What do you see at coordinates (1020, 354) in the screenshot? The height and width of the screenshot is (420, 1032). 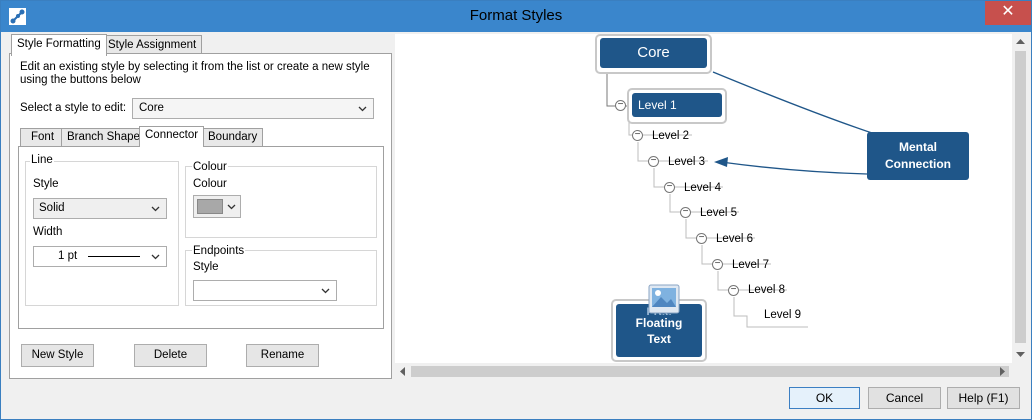 I see `scroll-down-icon` at bounding box center [1020, 354].